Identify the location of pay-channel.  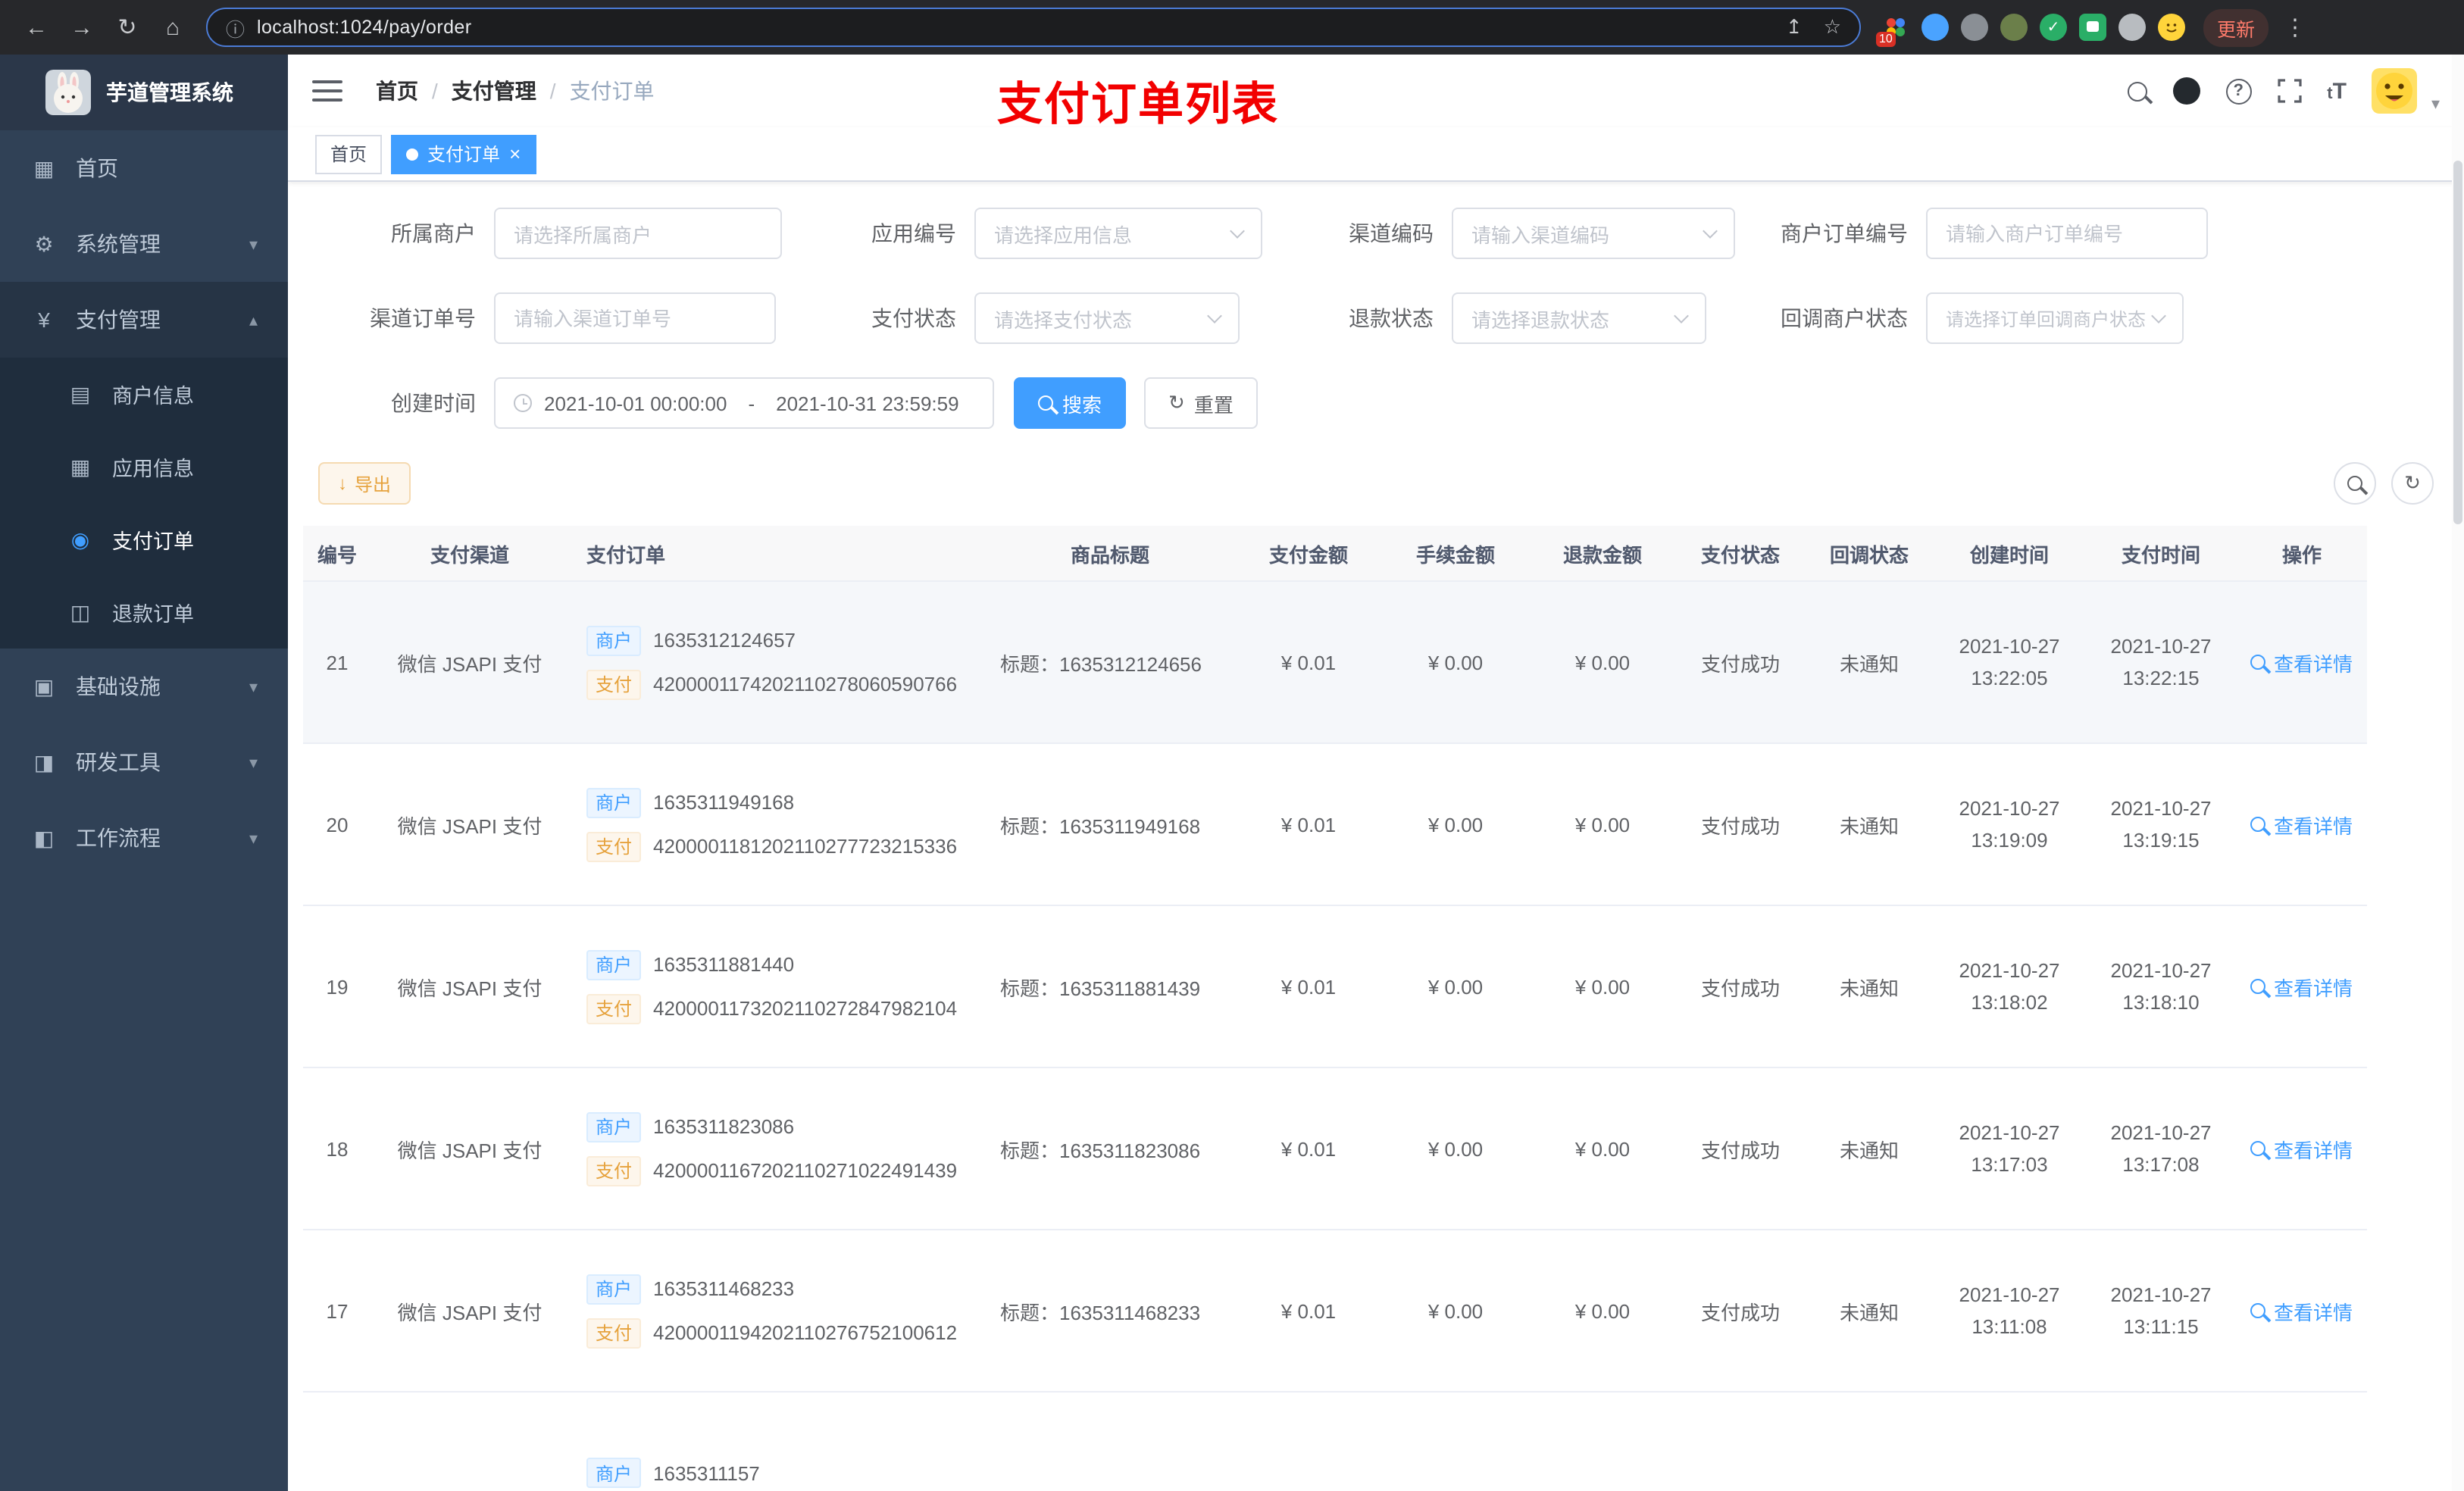
(469, 1442).